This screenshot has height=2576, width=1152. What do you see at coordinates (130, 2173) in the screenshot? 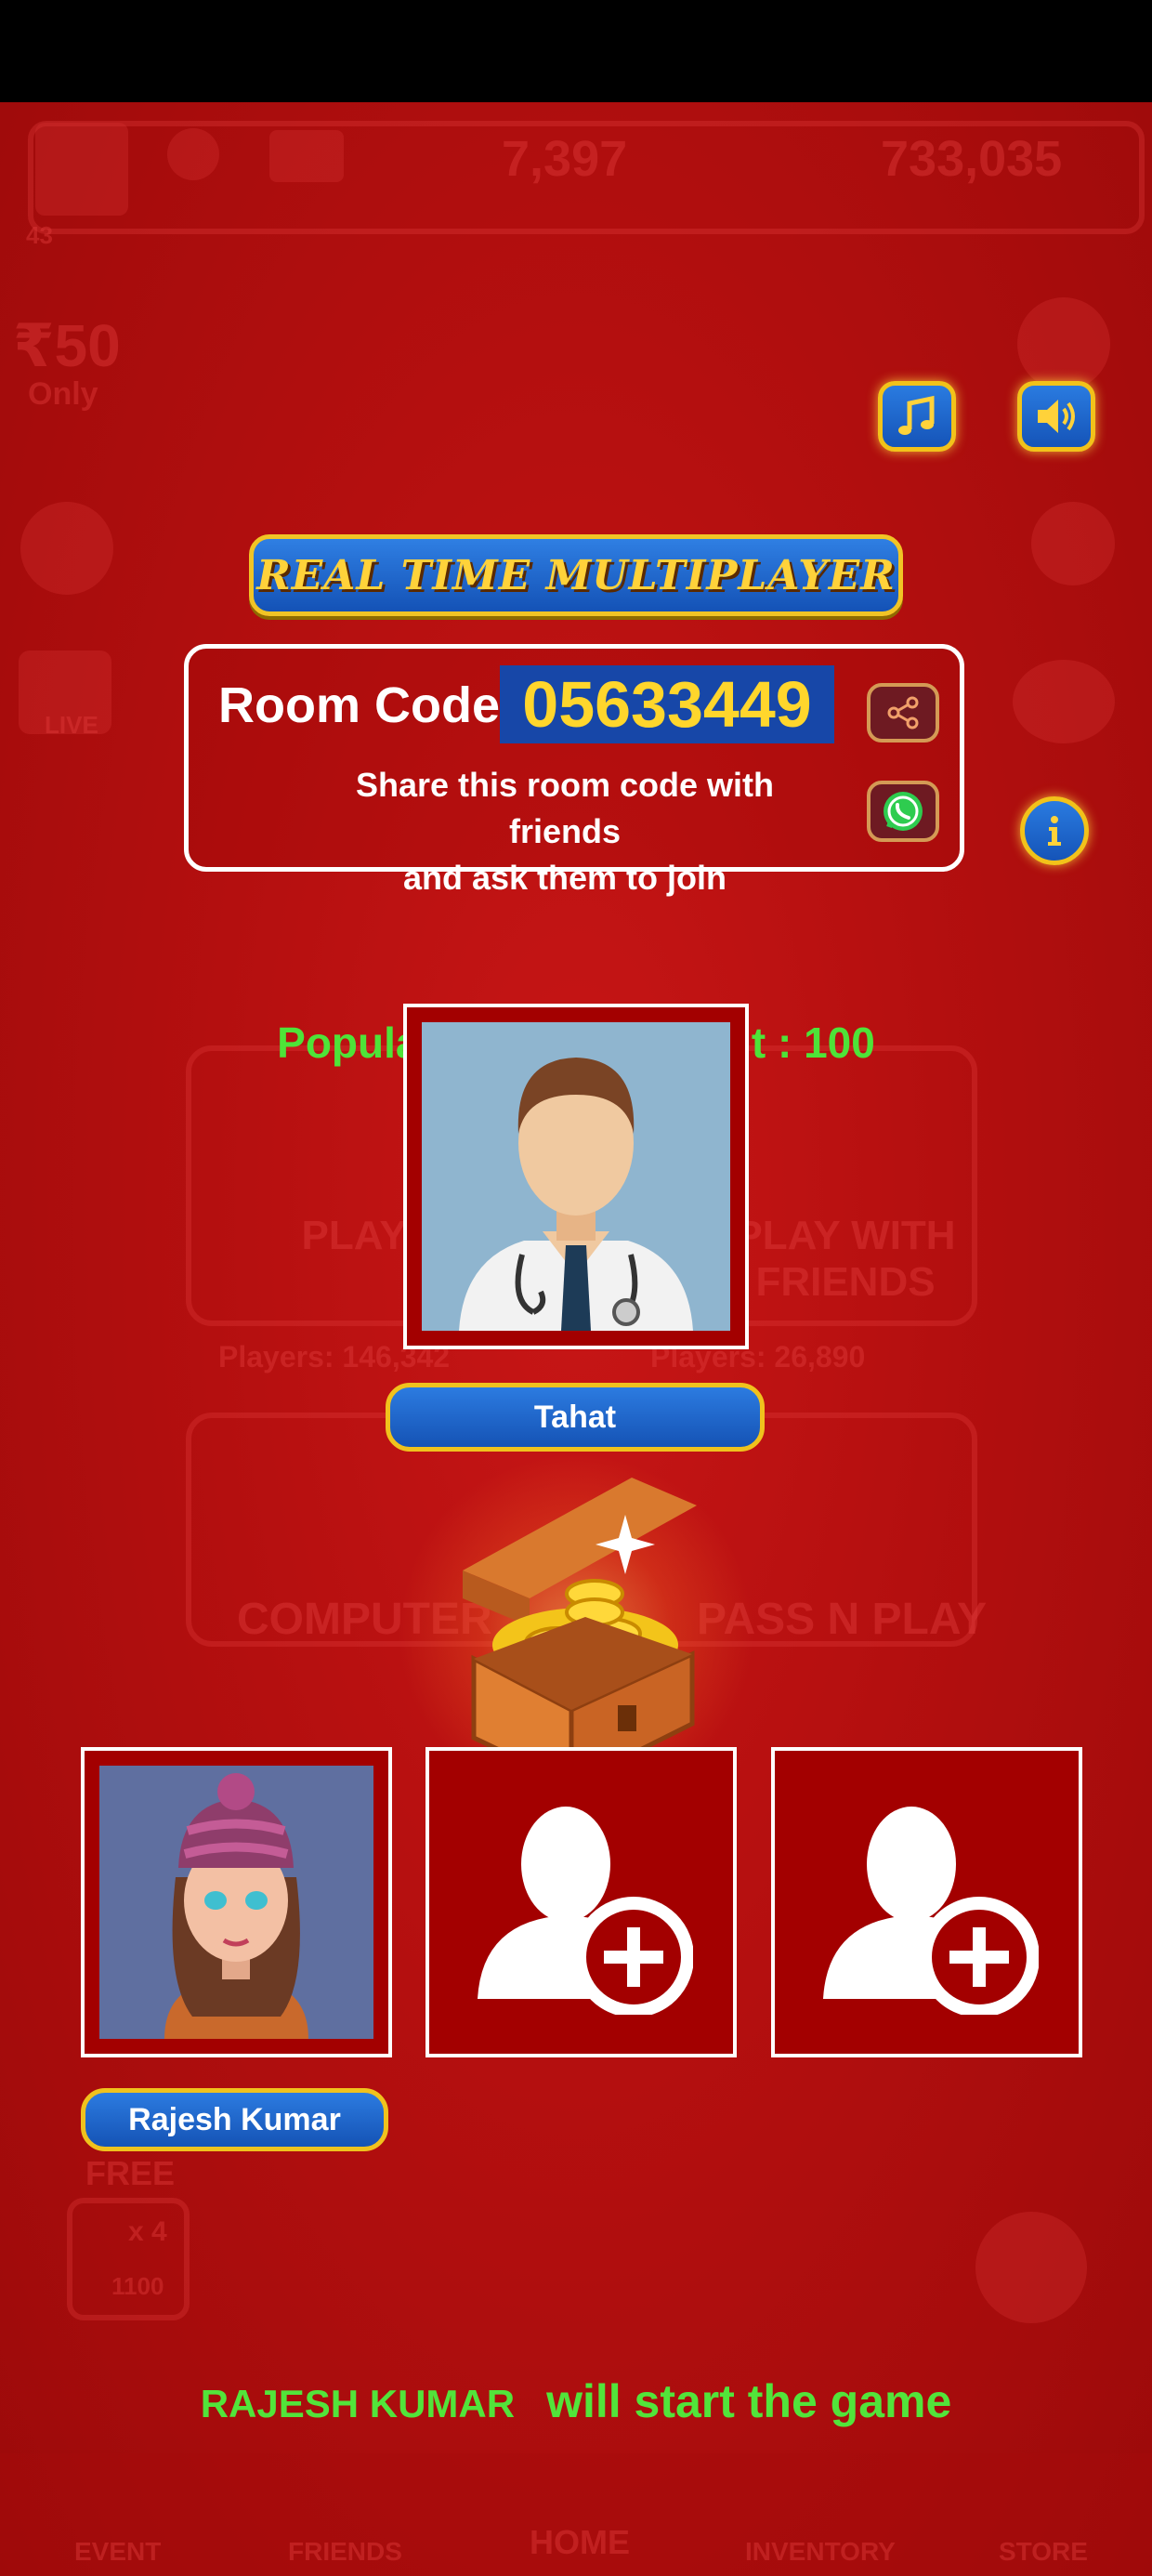
I see `bg-free-label: FREE` at bounding box center [130, 2173].